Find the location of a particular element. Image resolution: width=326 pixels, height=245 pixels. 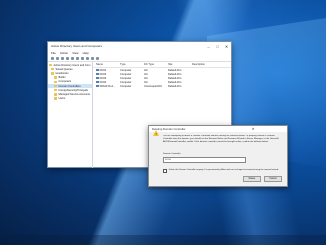

delete-button: Delete is located at coordinates (252, 178).